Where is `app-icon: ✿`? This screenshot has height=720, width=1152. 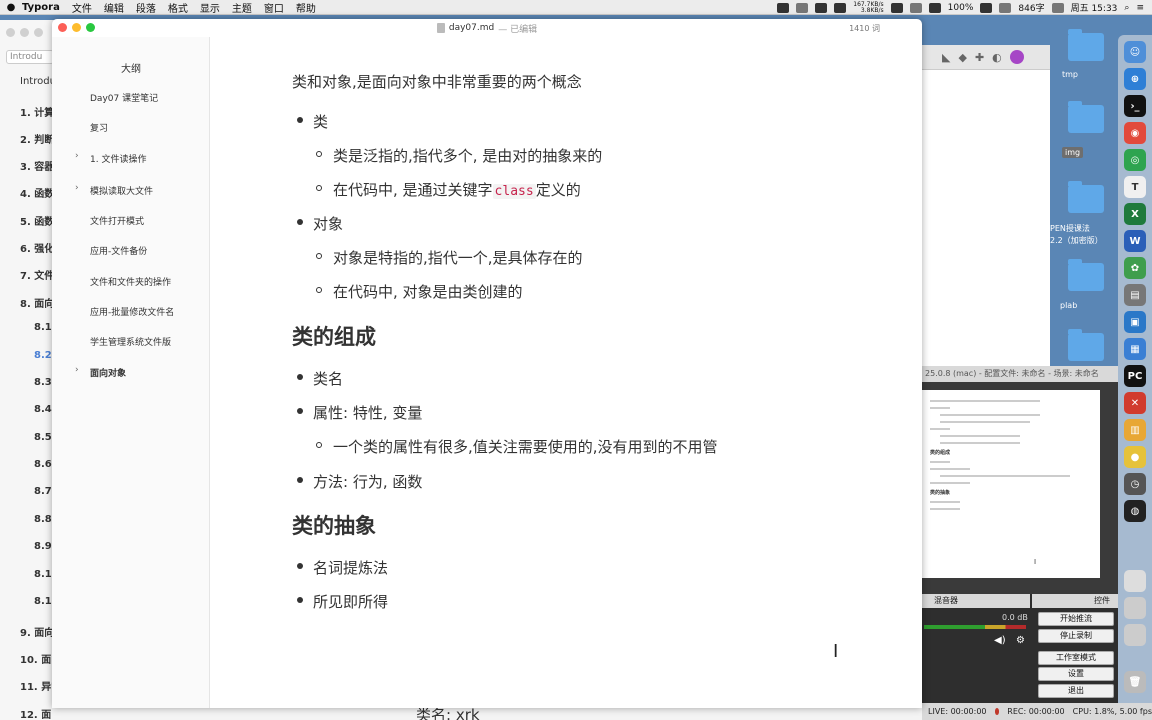 app-icon: ✿ is located at coordinates (1135, 268).